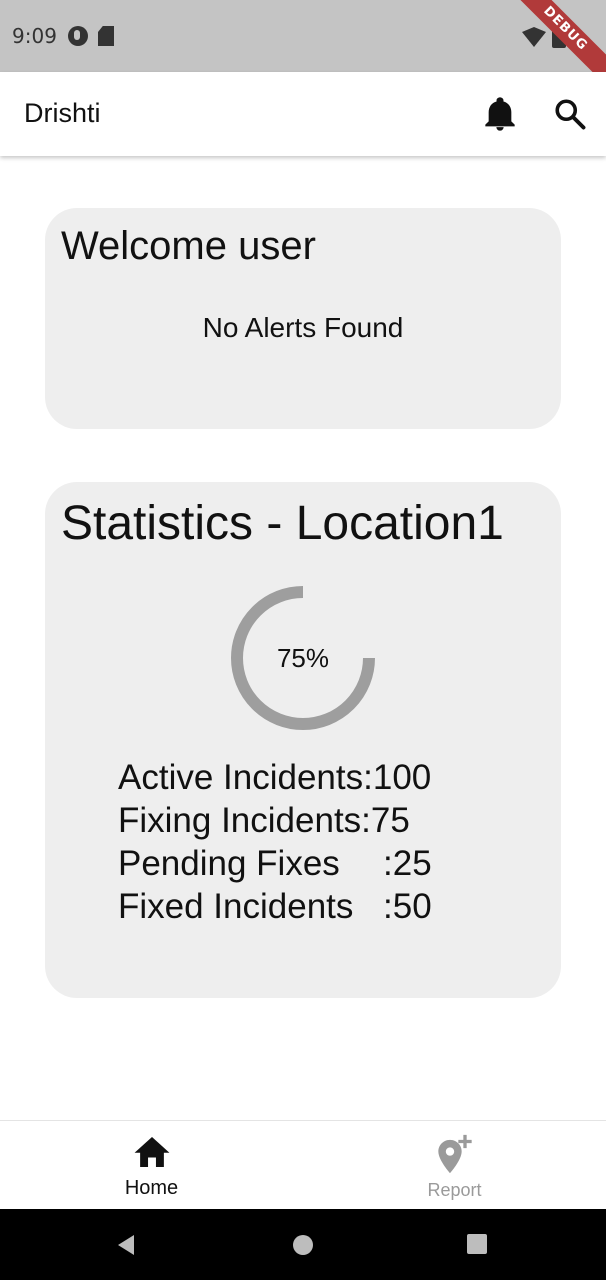 The height and width of the screenshot is (1280, 606). I want to click on status-system-icons, so click(544, 37).